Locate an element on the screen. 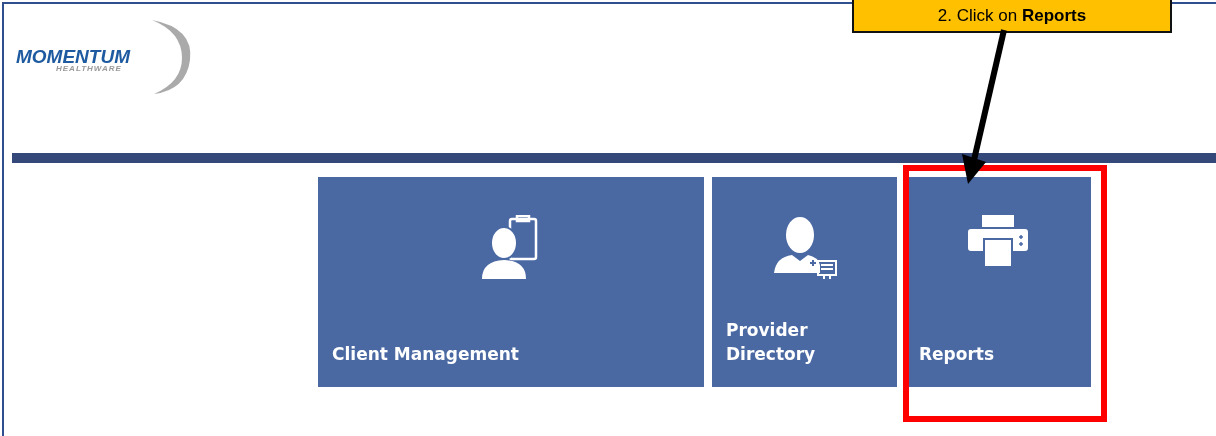 The image size is (1216, 436). menu-tile: Provider Directory is located at coordinates (804, 282).